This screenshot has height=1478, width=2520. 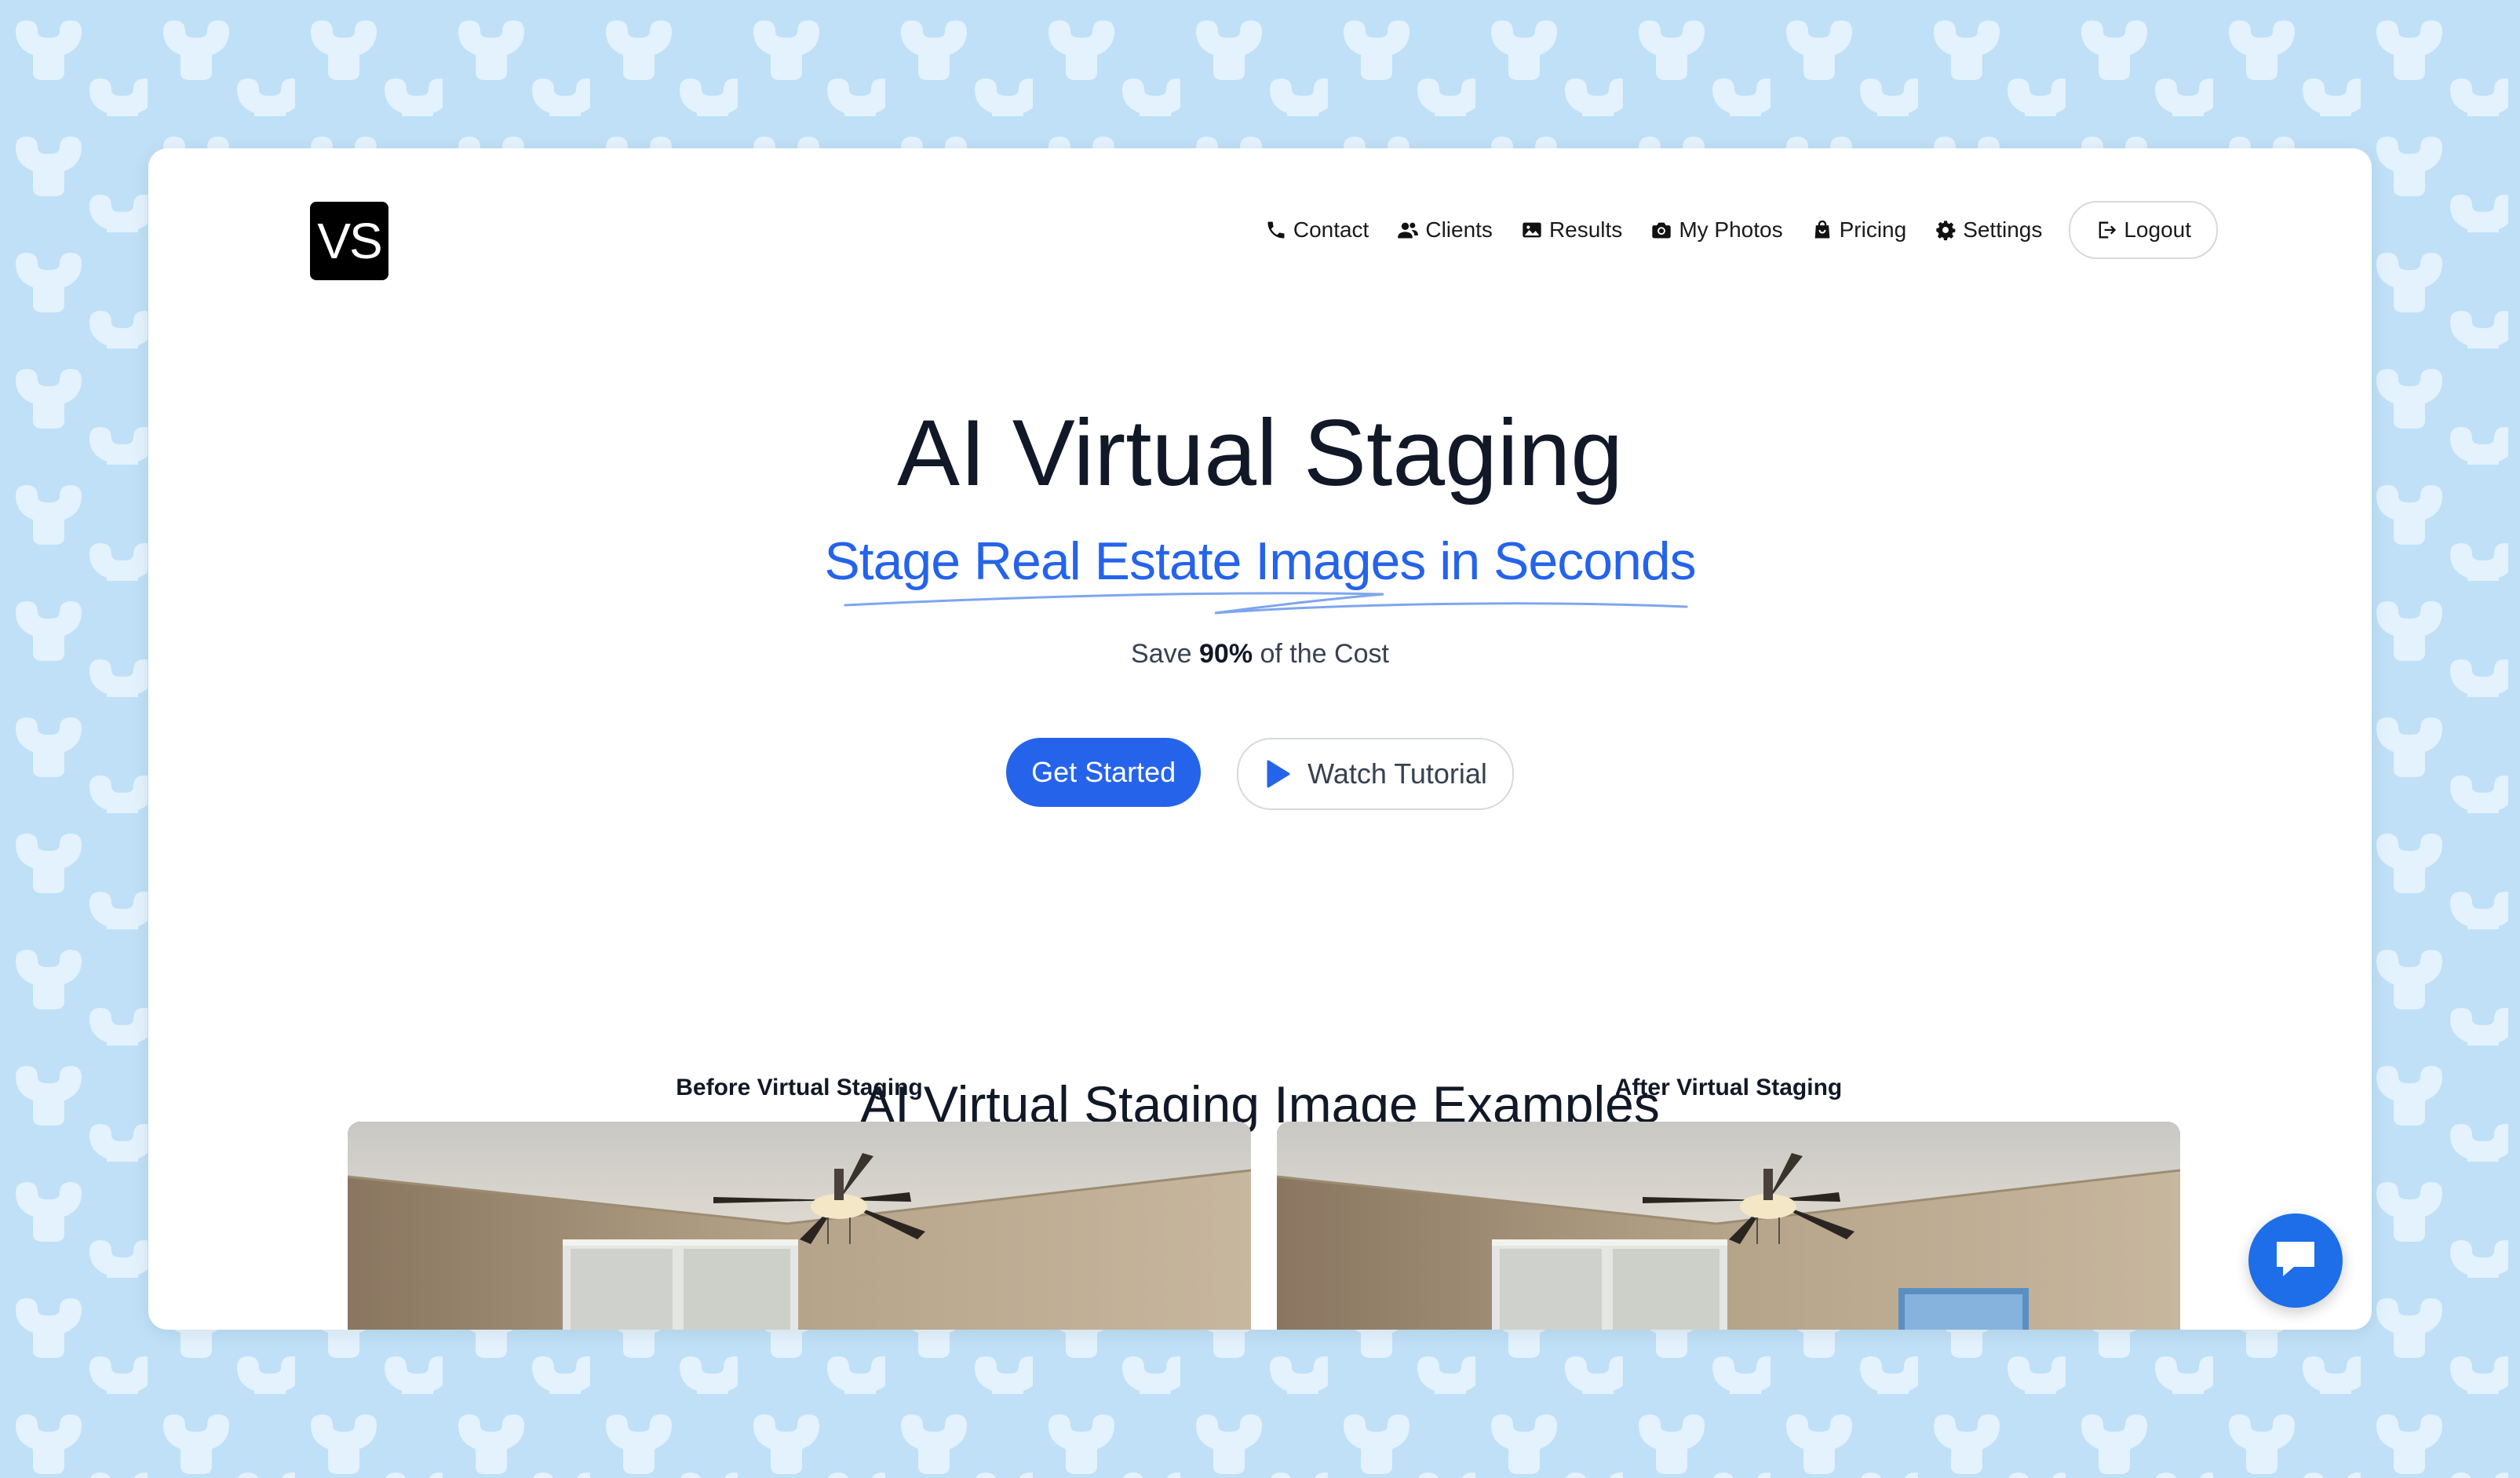 What do you see at coordinates (1321, 654) in the screenshot?
I see `tagline-suffix: of the Cost` at bounding box center [1321, 654].